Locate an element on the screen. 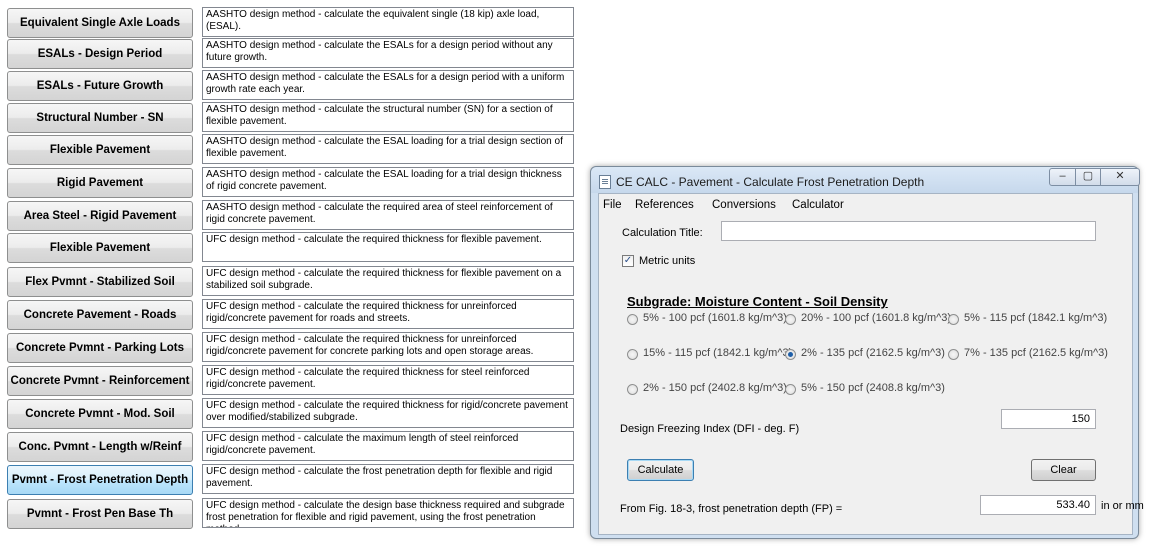 This screenshot has width=1150, height=556. menu-button: Area Steel - Rigid Pavement is located at coordinates (100, 216).